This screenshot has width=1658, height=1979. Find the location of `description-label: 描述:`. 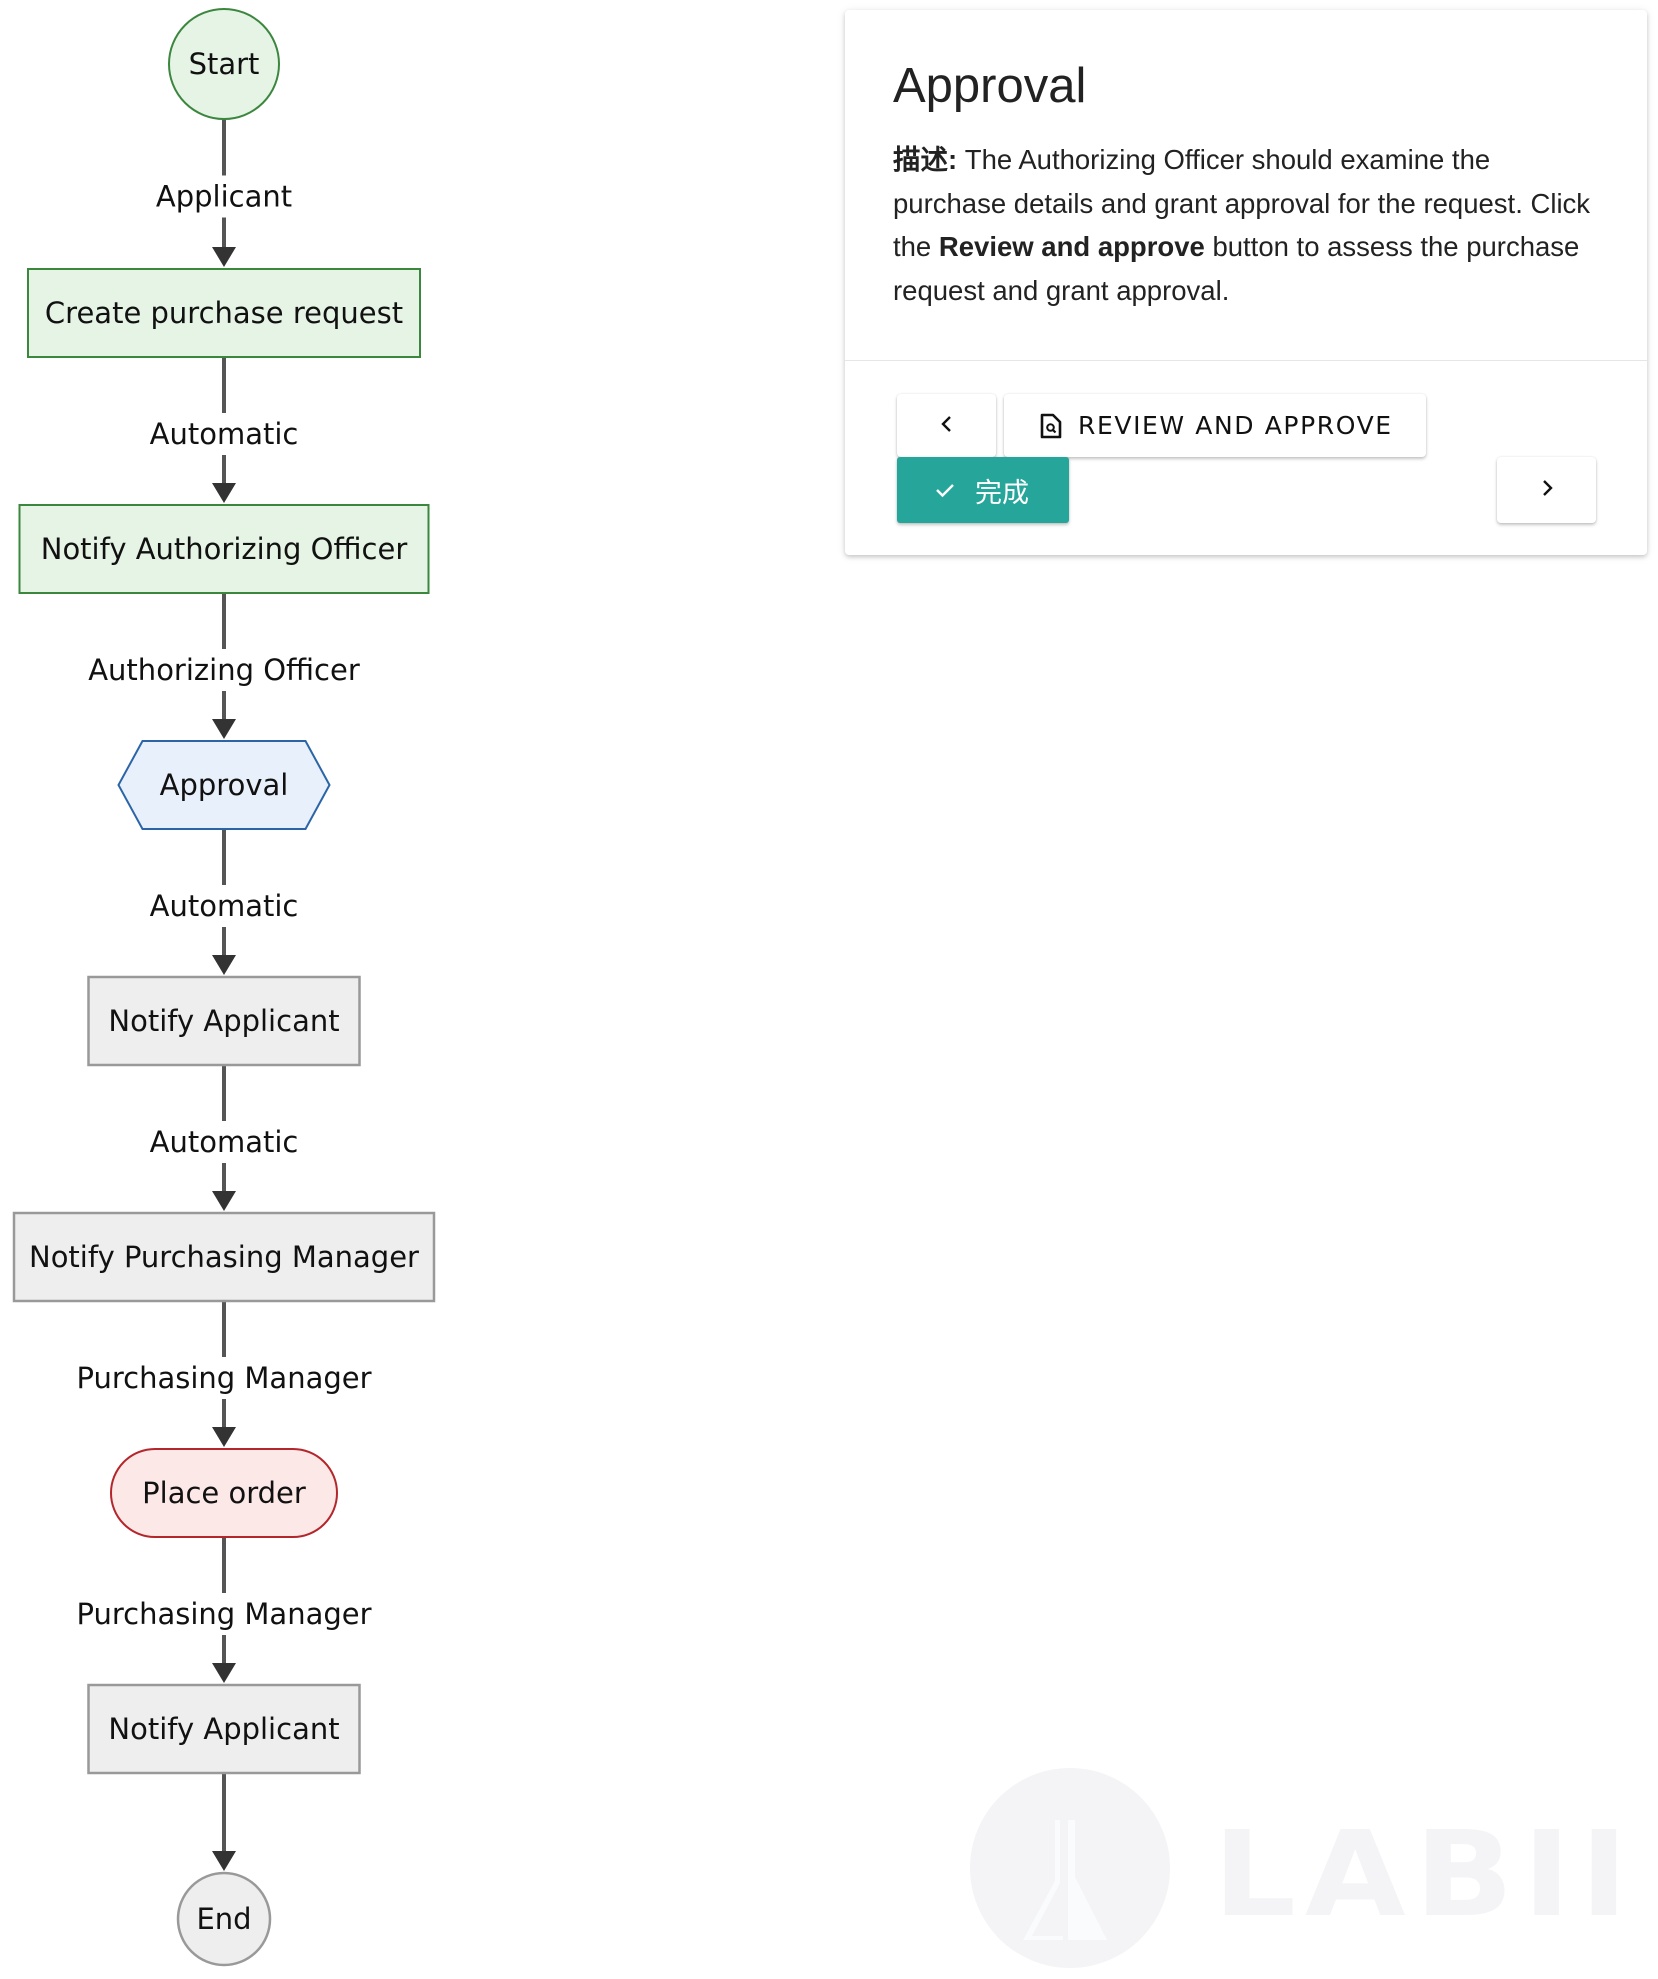

description-label: 描述: is located at coordinates (925, 159).